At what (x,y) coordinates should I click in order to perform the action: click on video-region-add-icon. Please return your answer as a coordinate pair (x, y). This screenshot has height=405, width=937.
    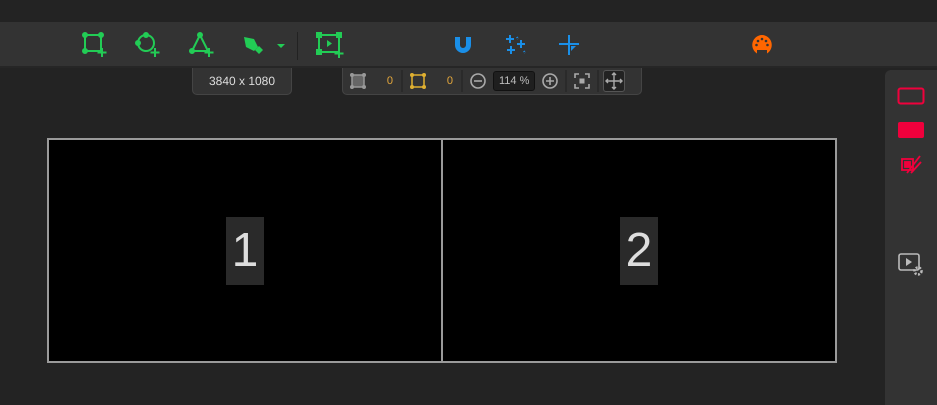
    Looking at the image, I should click on (330, 45).